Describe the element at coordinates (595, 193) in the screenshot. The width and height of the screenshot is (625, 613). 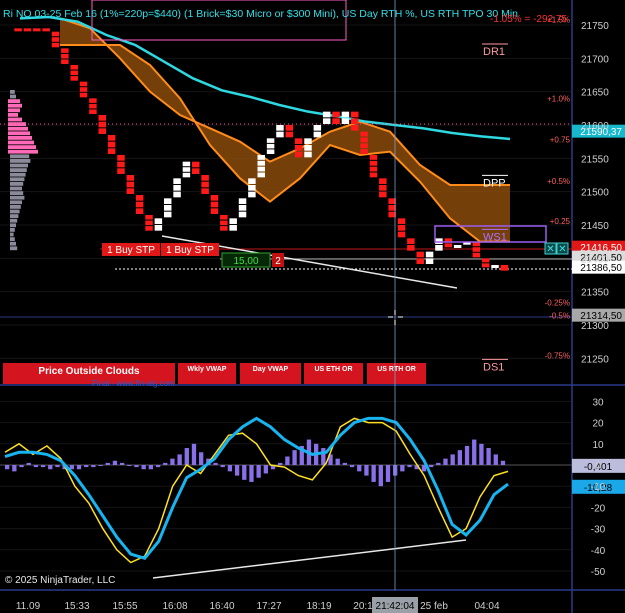
I see `price-tick-label: 21500` at that location.